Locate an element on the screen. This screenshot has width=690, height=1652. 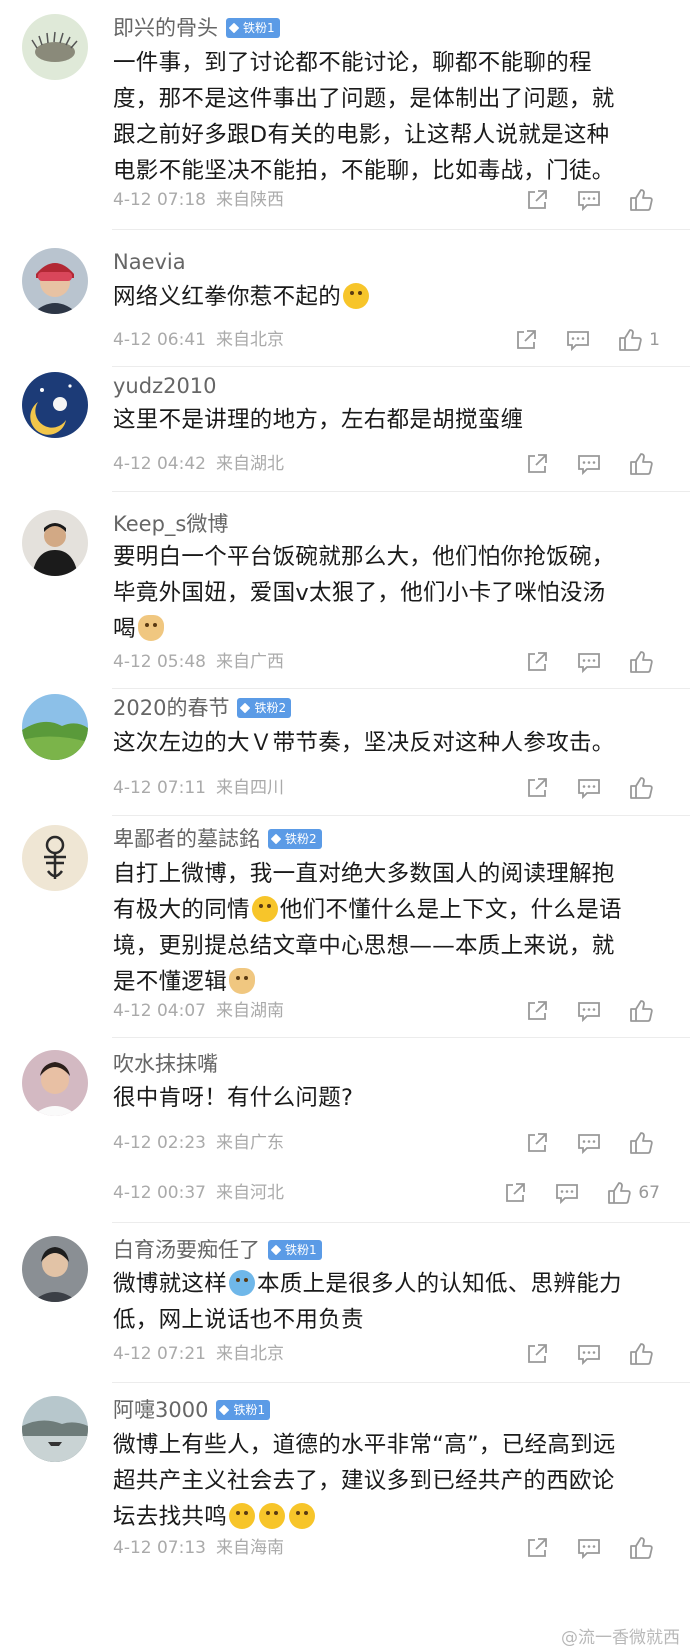
username: yudz2010 is located at coordinates (165, 386).